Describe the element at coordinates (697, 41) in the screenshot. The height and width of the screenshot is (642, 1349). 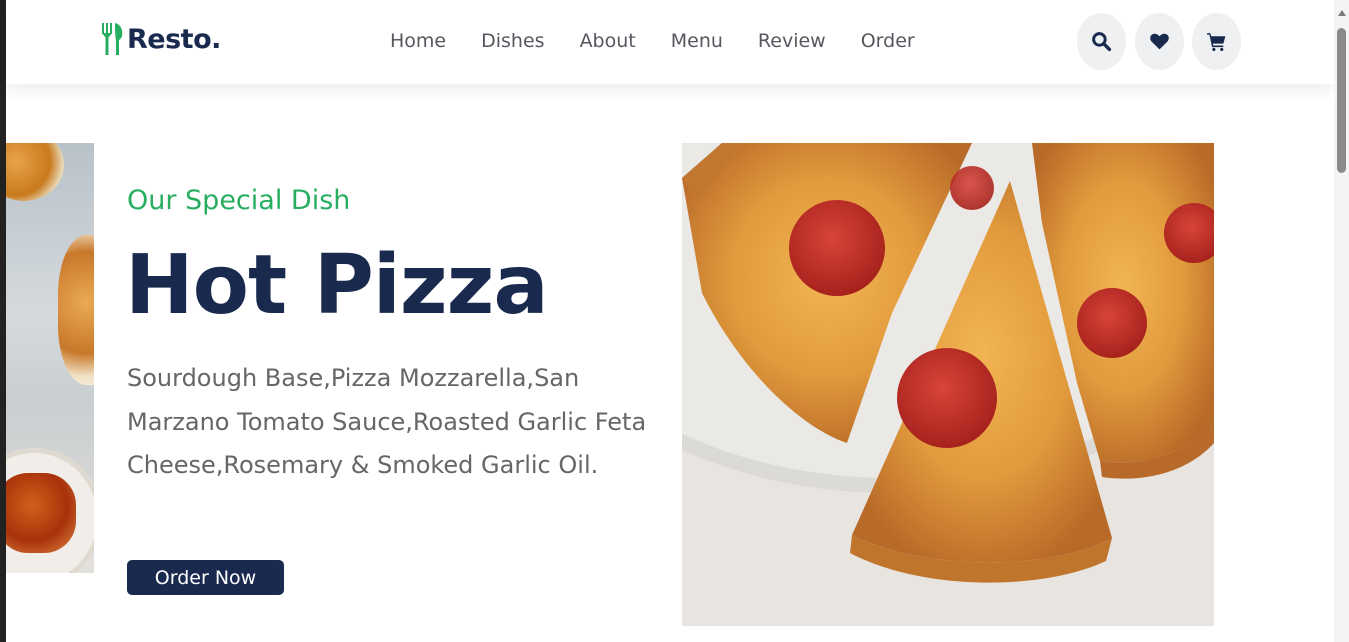
I see `nav-link-menu: Menu` at that location.